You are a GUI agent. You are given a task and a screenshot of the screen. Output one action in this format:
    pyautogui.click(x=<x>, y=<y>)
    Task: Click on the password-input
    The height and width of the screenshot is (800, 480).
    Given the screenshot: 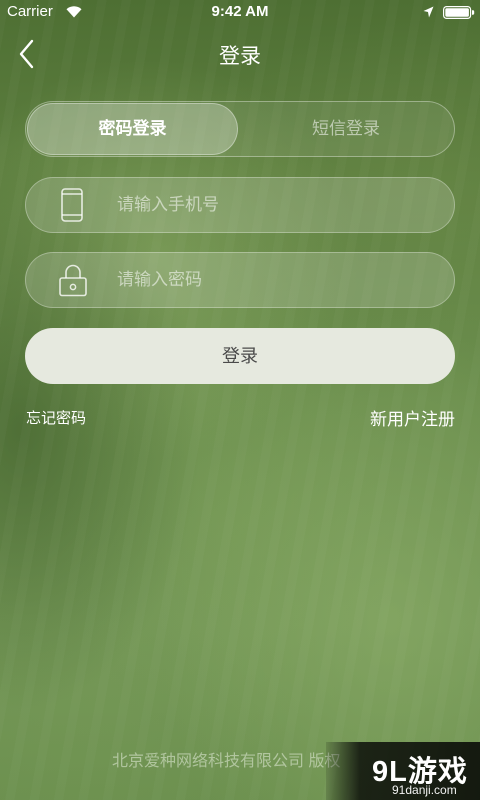 What is the action you would take?
    pyautogui.click(x=277, y=280)
    